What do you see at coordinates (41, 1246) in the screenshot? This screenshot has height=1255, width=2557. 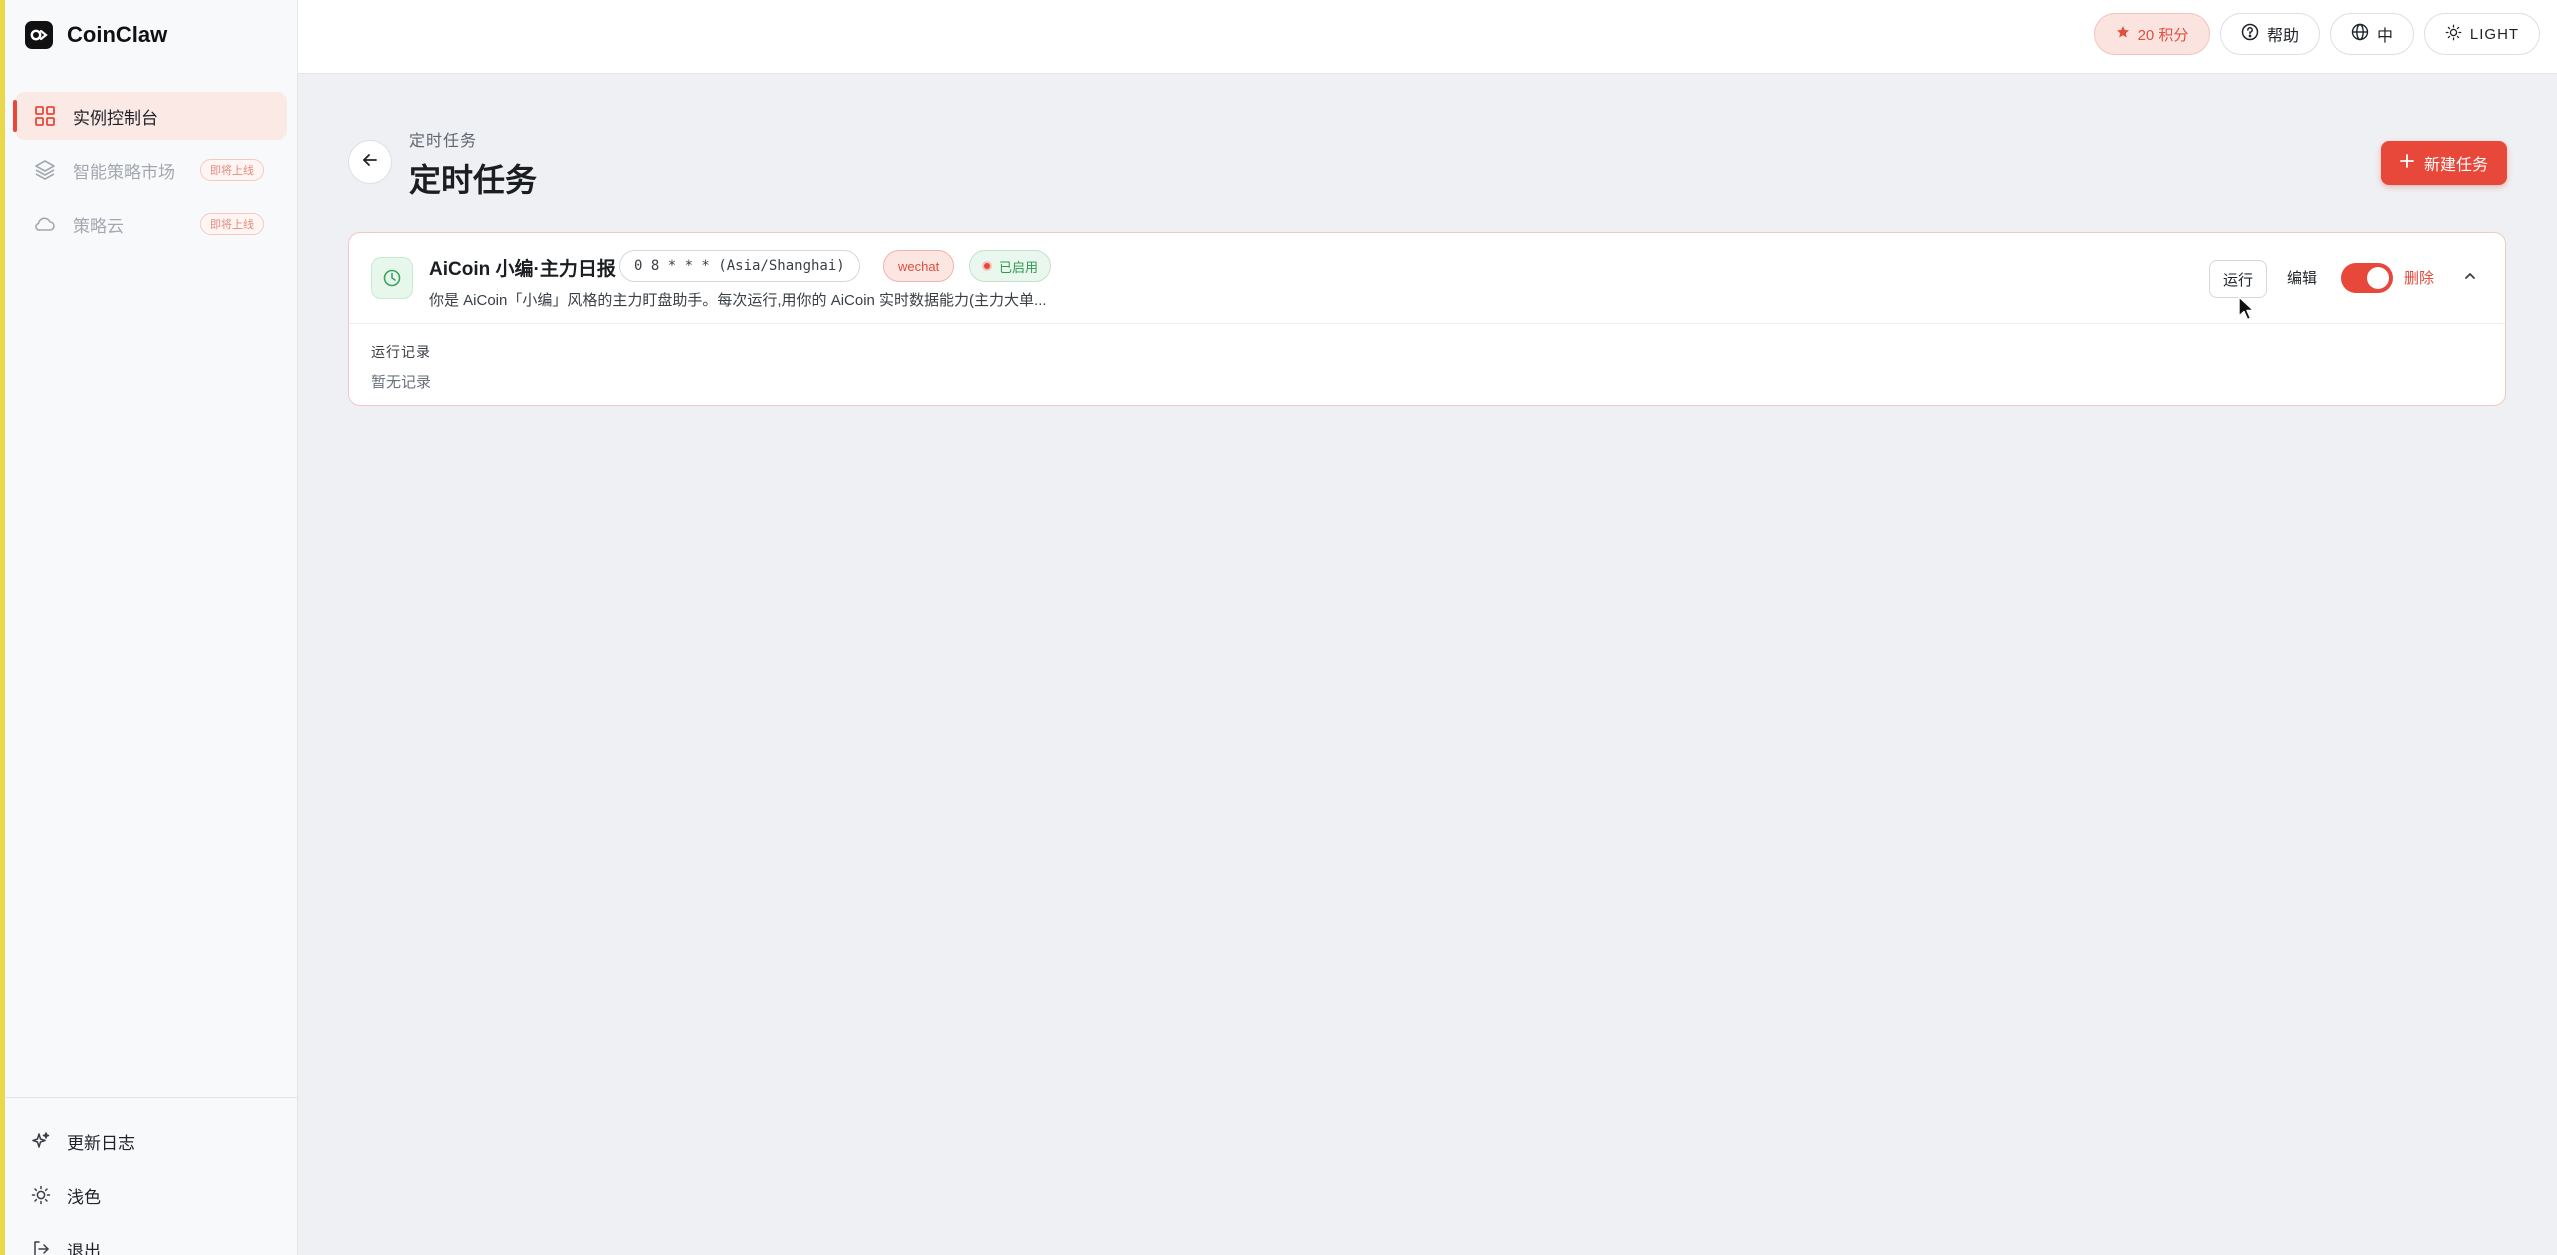 I see `logout-icon` at bounding box center [41, 1246].